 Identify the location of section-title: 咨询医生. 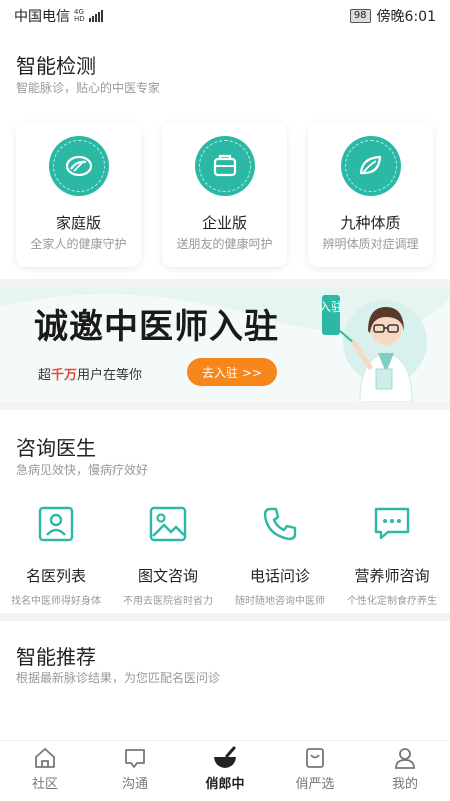
(56, 448).